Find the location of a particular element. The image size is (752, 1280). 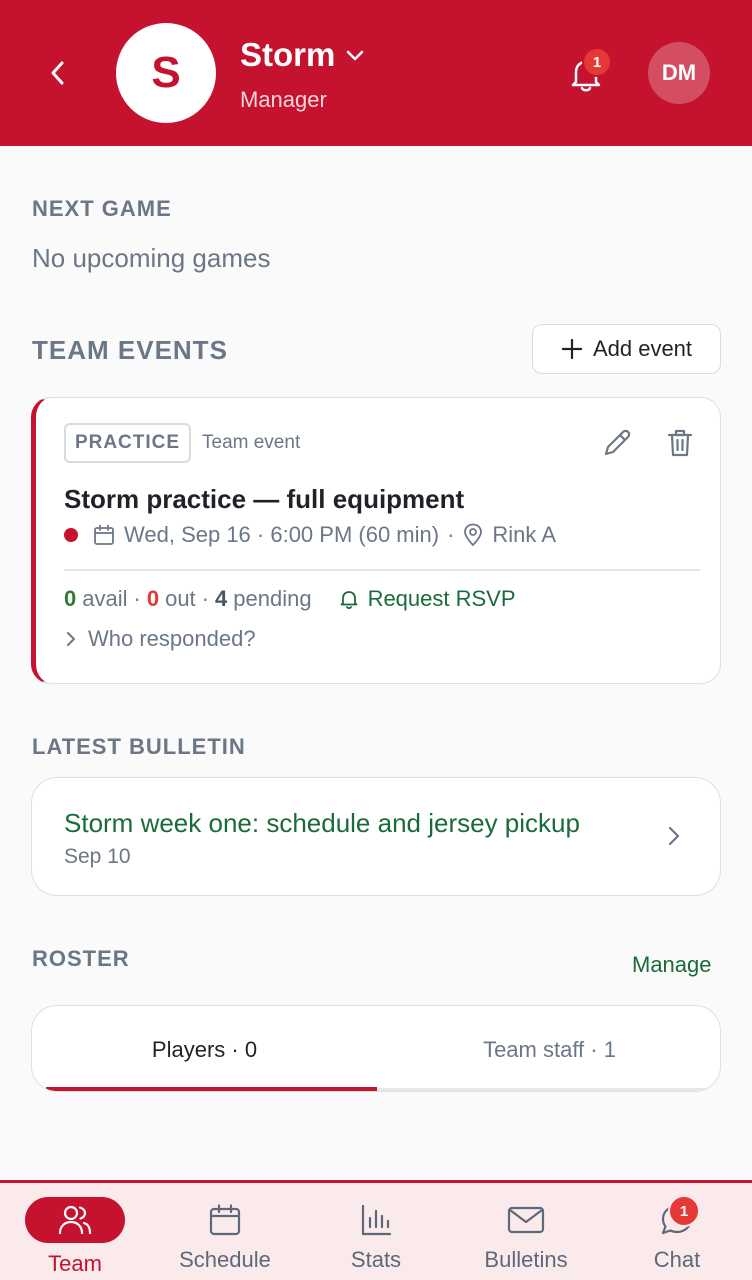

roster-tabs: Players · 0 Team staff · 1 is located at coordinates (376, 1048).